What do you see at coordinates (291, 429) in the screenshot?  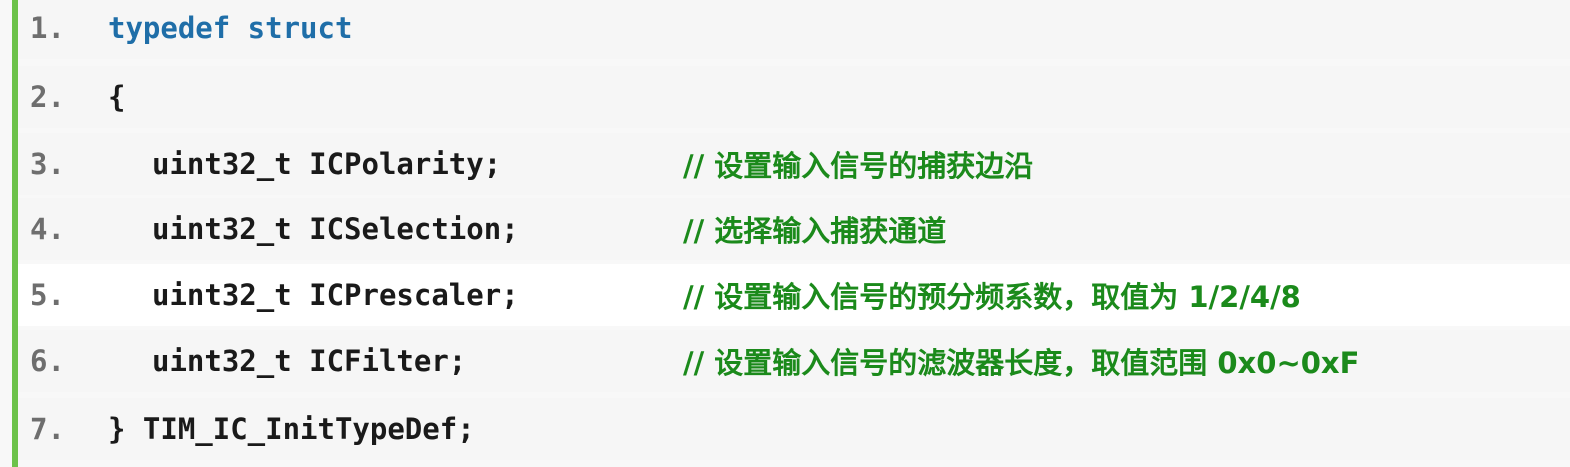 I see `code-token: } TIM_IC_InitTypeDef;` at bounding box center [291, 429].